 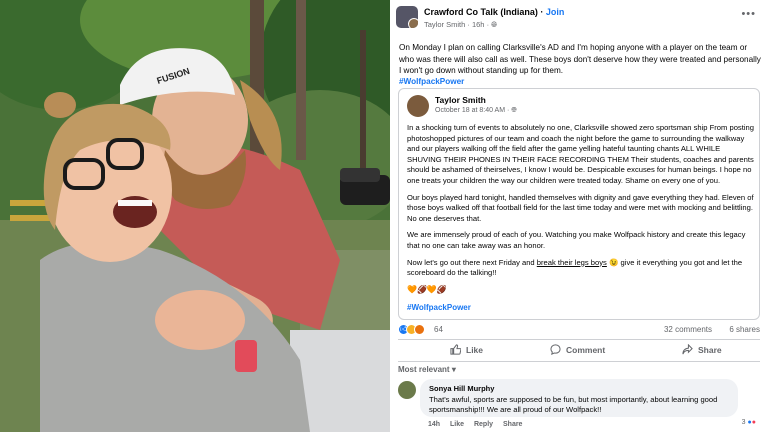 What do you see at coordinates (687, 349) in the screenshot?
I see `share-icon` at bounding box center [687, 349].